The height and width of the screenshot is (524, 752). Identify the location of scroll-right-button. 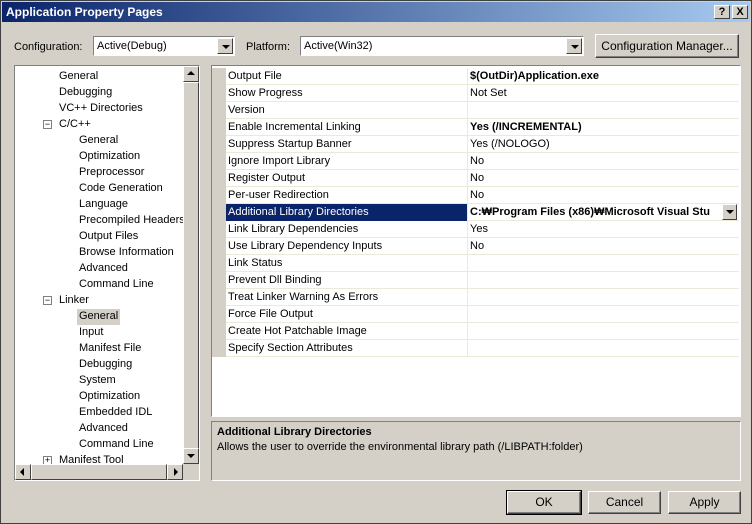
(175, 472).